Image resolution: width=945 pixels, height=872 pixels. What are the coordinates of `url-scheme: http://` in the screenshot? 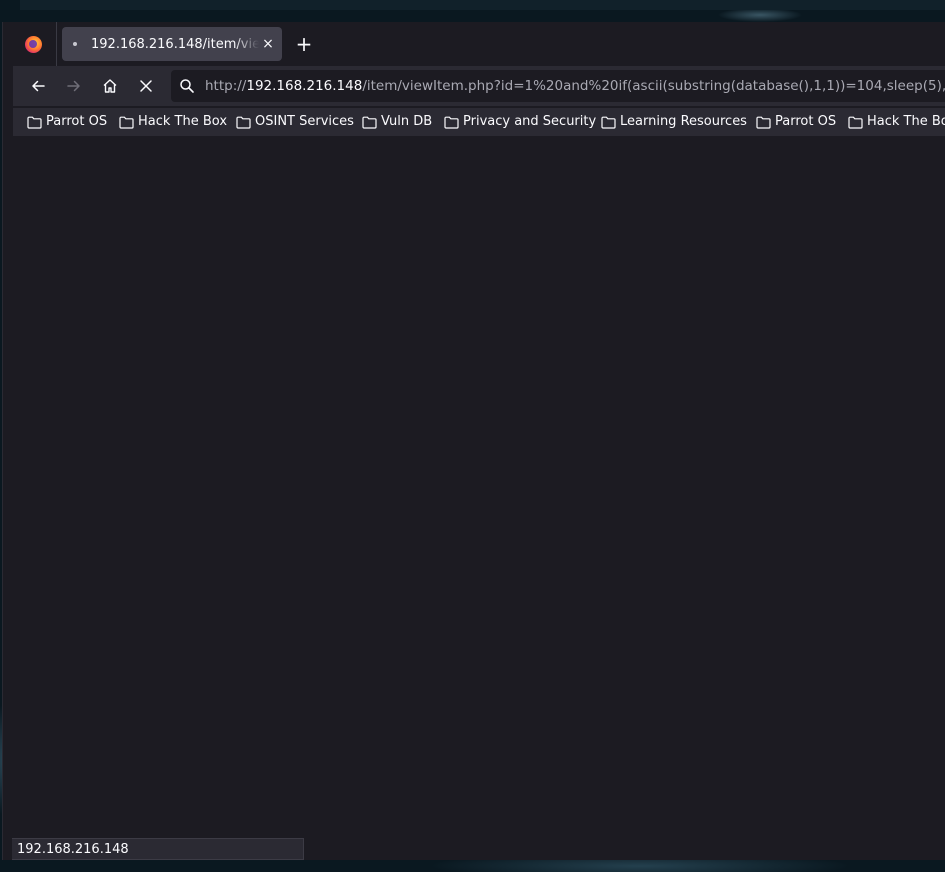 It's located at (226, 86).